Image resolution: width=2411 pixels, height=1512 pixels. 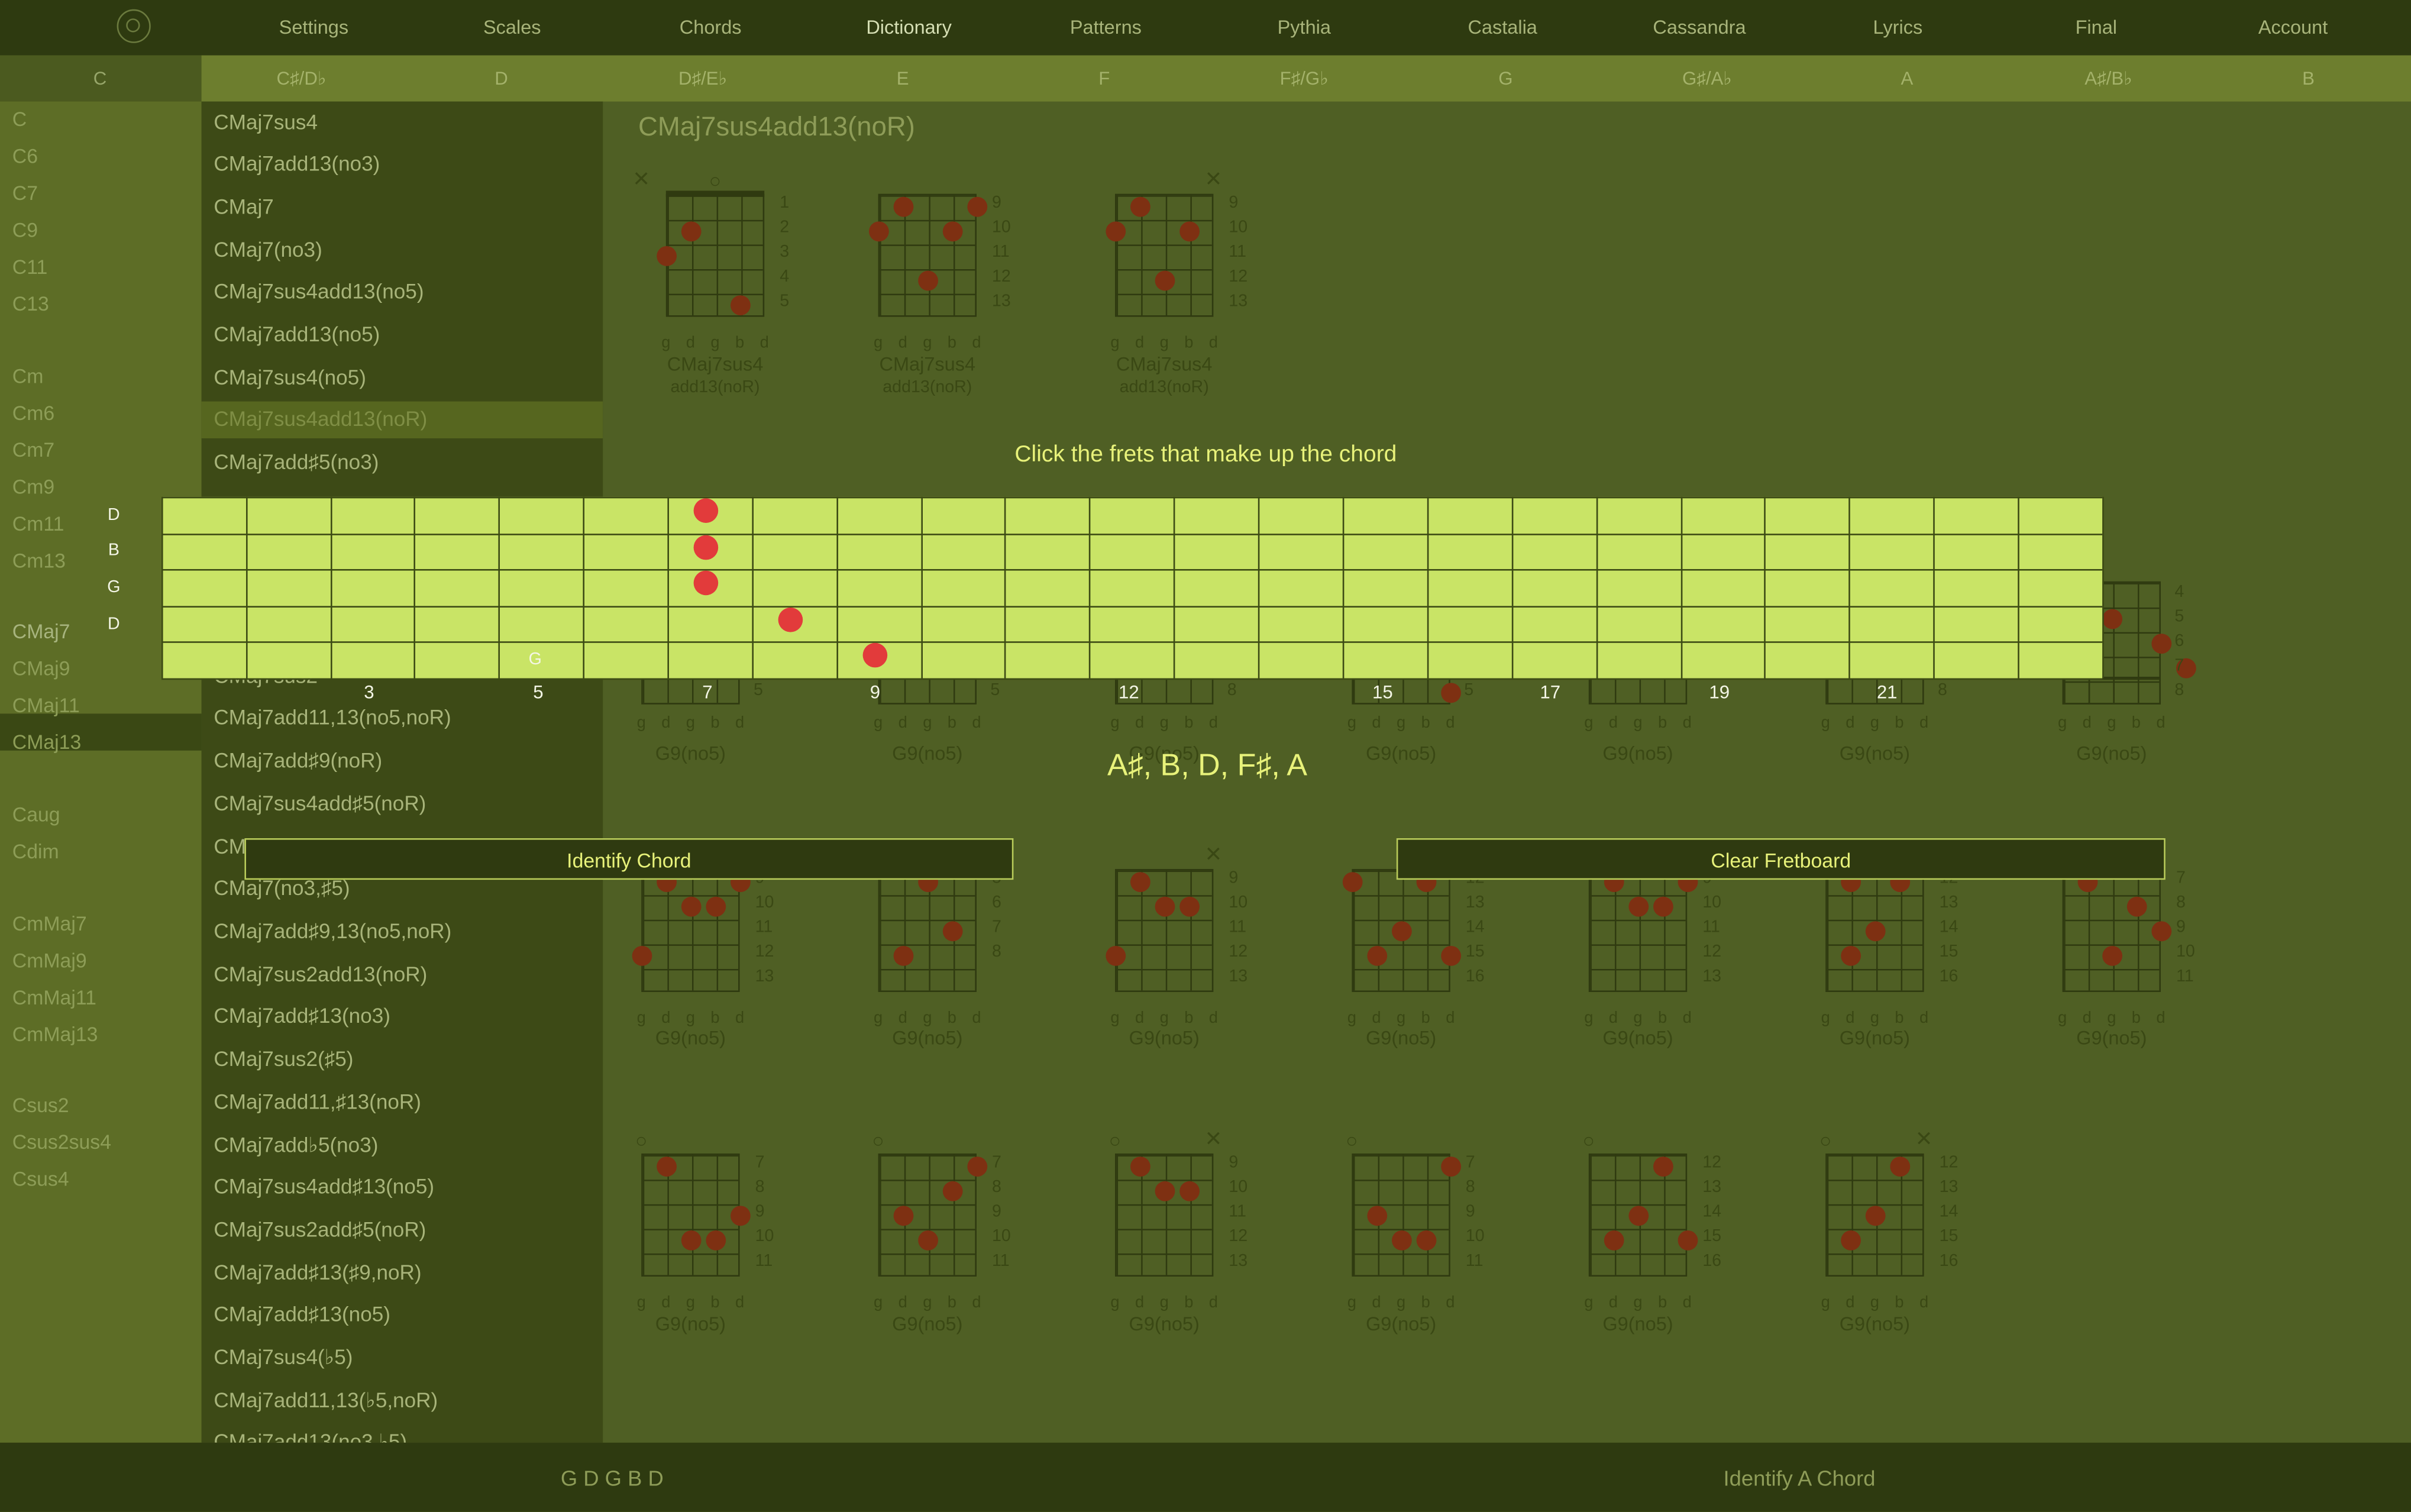 What do you see at coordinates (46, 743) in the screenshot?
I see `chord-type-item: CMaj13` at bounding box center [46, 743].